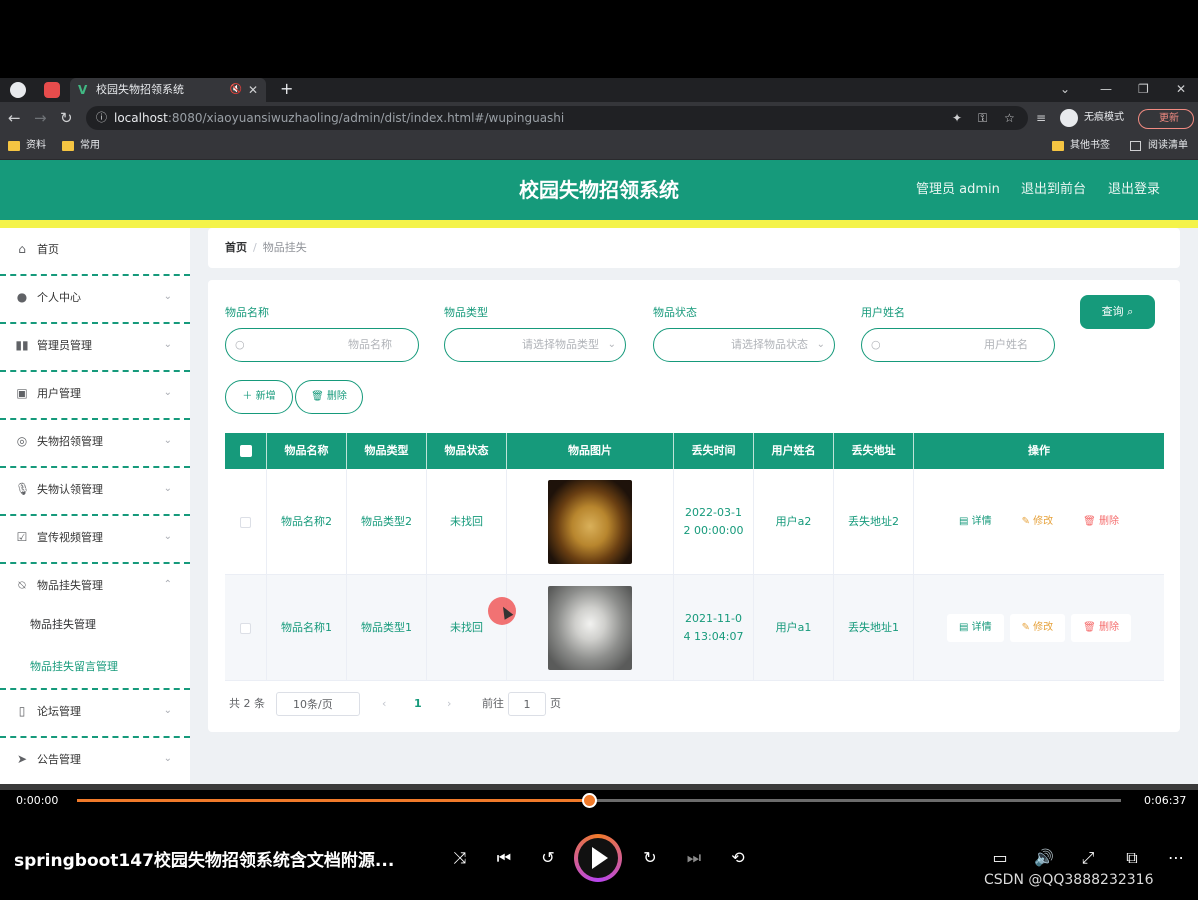 The height and width of the screenshot is (900, 1198). What do you see at coordinates (1081, 146) in the screenshot?
I see `other-bookmarks: 其他书签` at bounding box center [1081, 146].